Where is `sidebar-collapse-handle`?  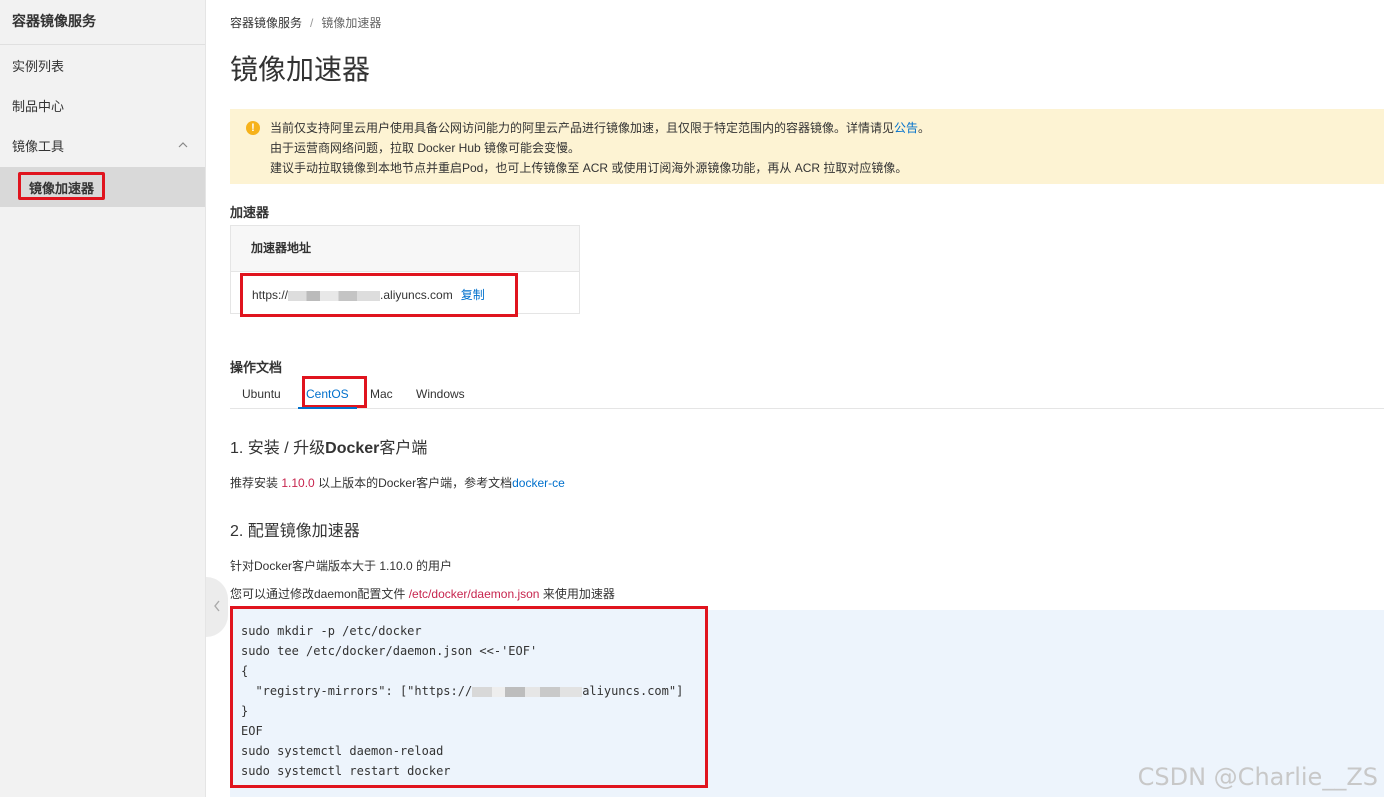
sidebar-collapse-handle is located at coordinates (217, 607).